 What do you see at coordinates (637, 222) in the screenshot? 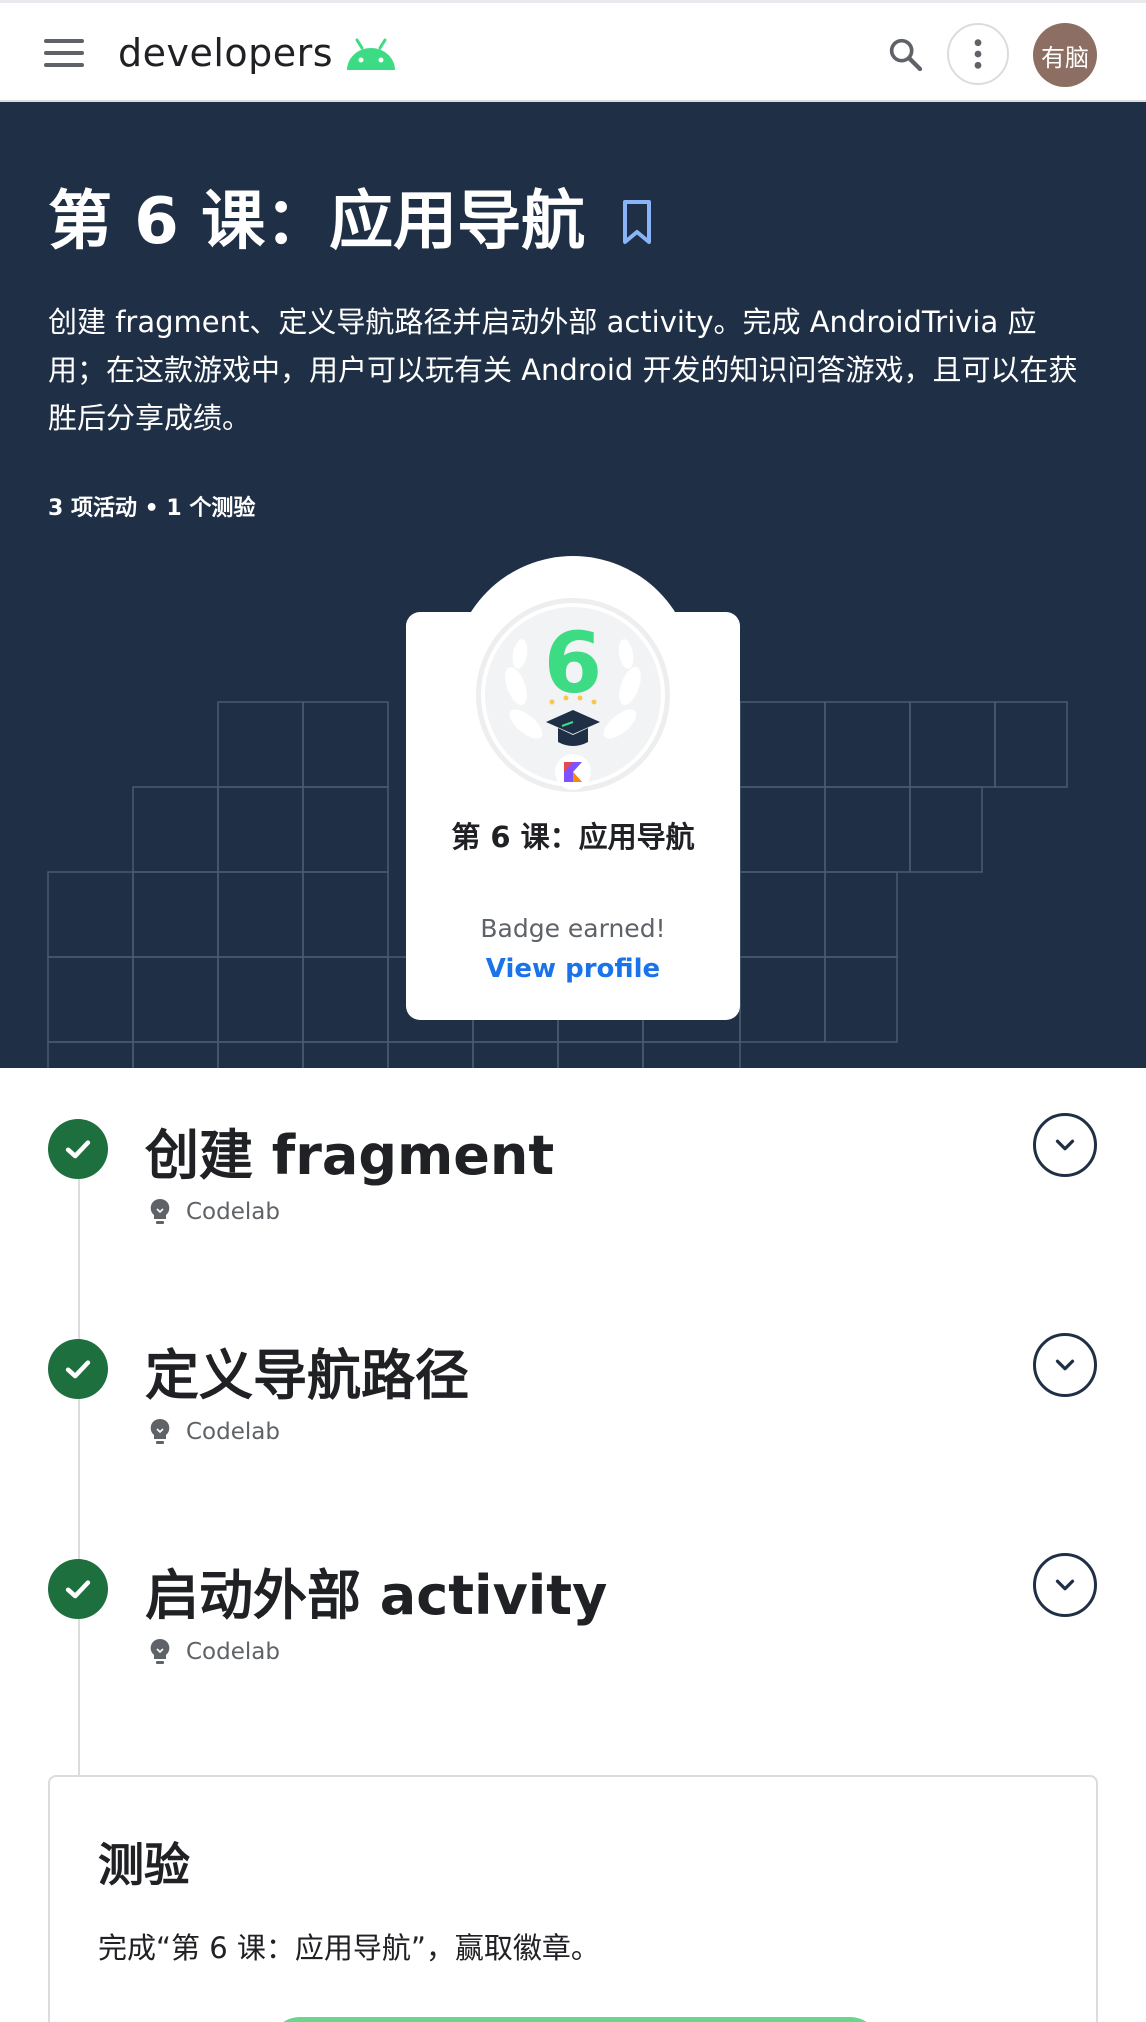
I see `bookmark-icon` at bounding box center [637, 222].